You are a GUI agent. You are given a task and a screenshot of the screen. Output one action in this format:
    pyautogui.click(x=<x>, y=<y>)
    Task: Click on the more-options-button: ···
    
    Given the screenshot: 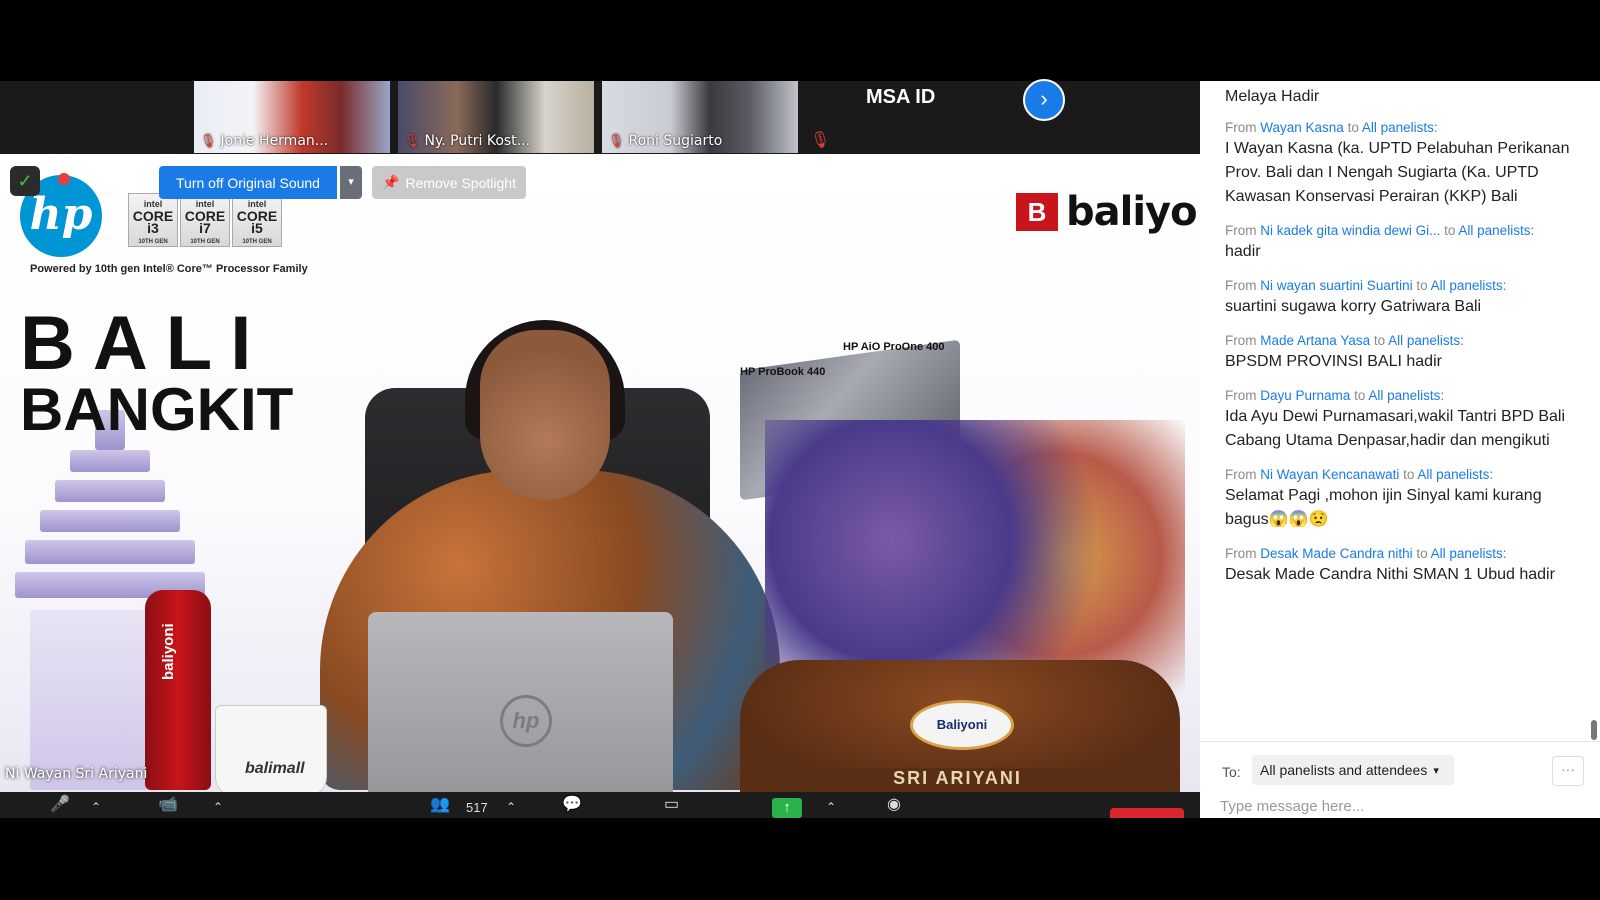 What is the action you would take?
    pyautogui.click(x=1568, y=771)
    